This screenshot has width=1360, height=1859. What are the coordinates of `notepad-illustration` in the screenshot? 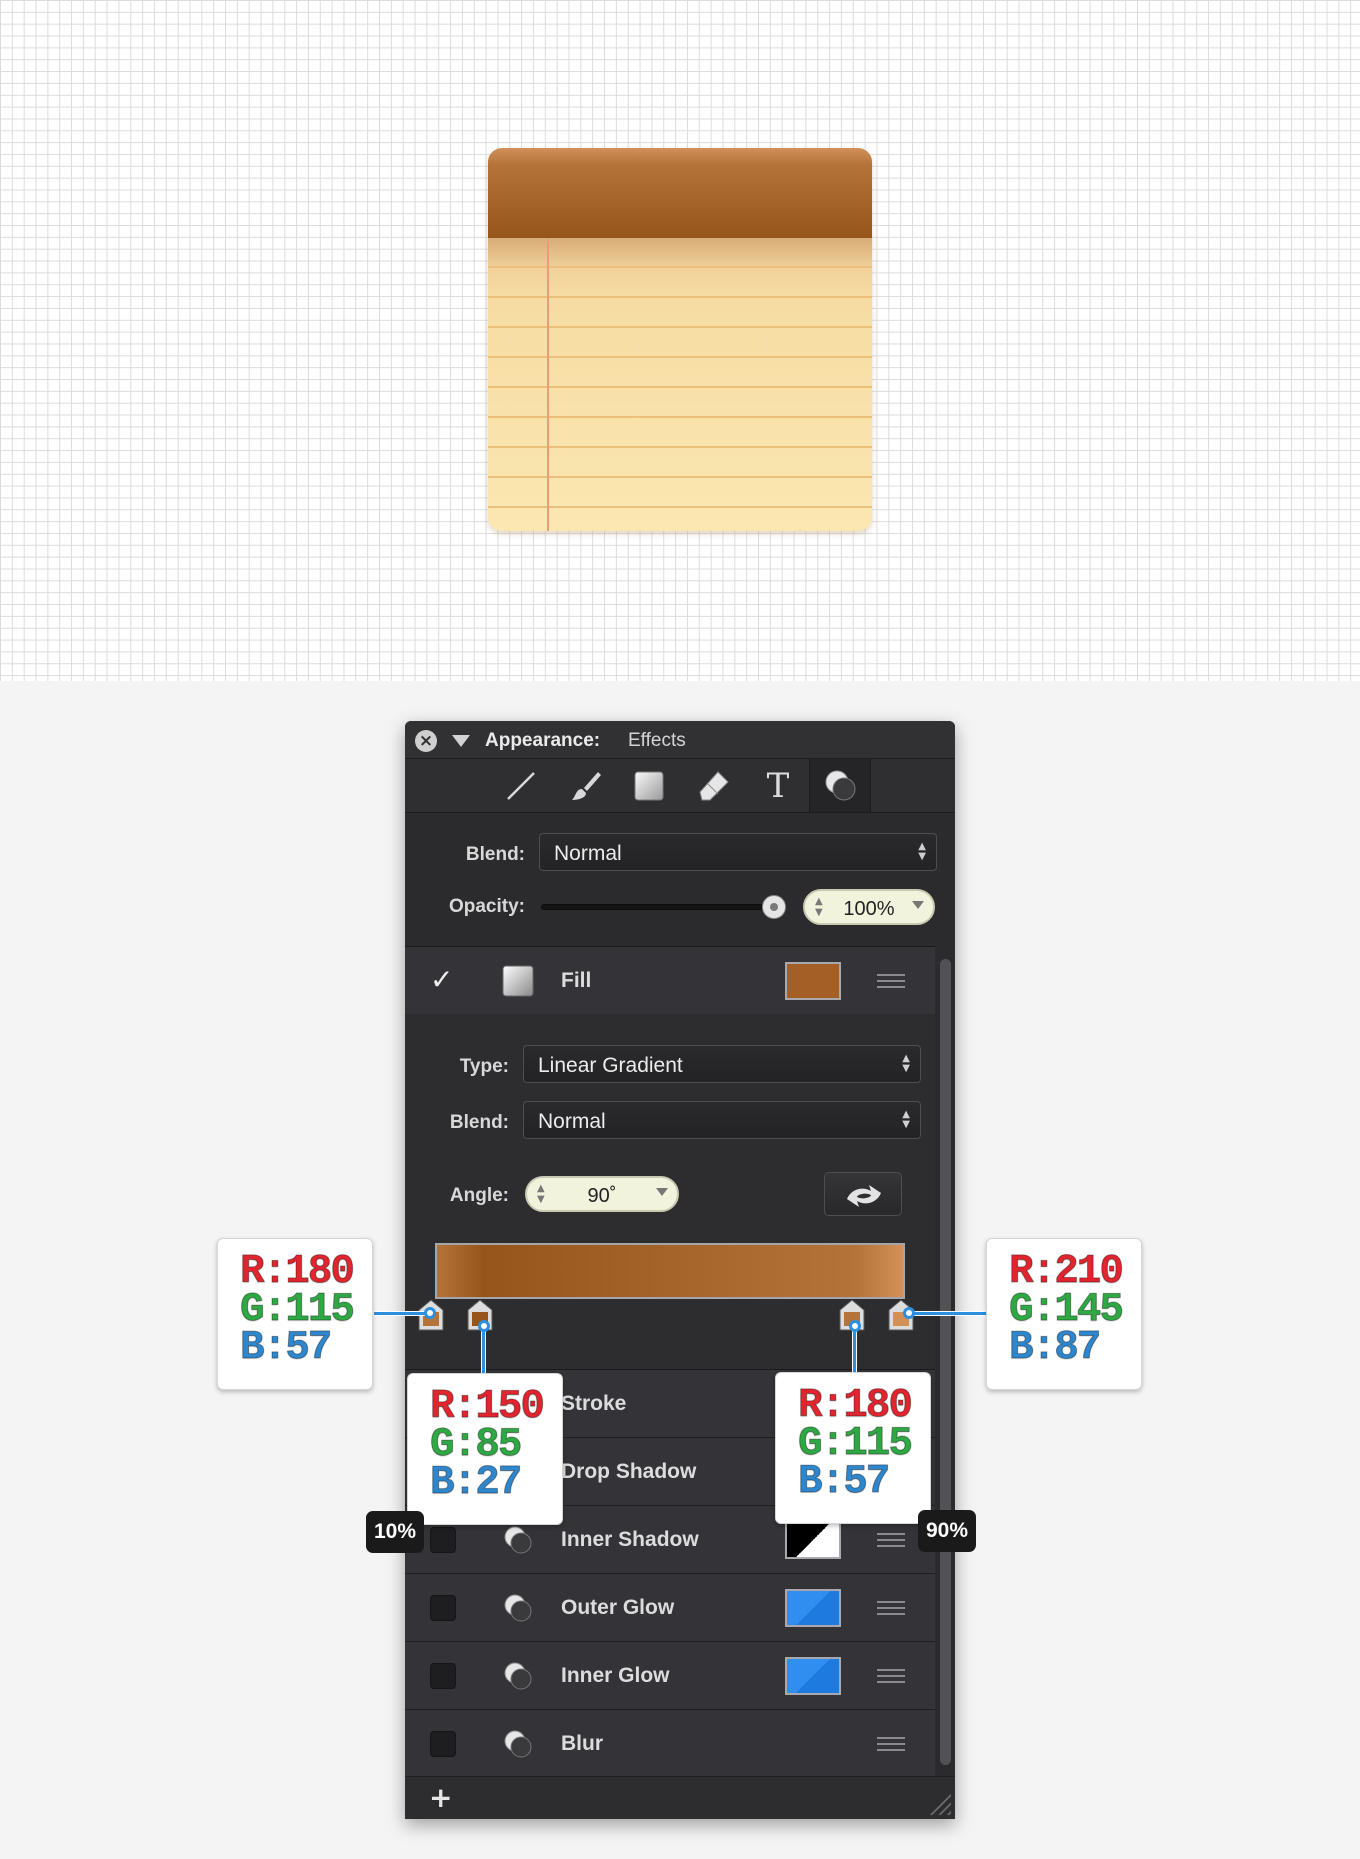 It's located at (680, 339).